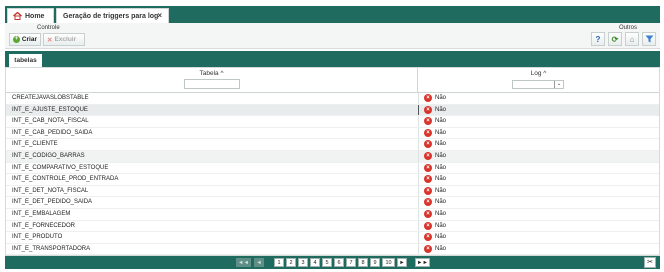 The height and width of the screenshot is (272, 664). Describe the element at coordinates (50, 98) in the screenshot. I see `table-name-cell: CREATEJAVASLOBSTABLE` at that location.